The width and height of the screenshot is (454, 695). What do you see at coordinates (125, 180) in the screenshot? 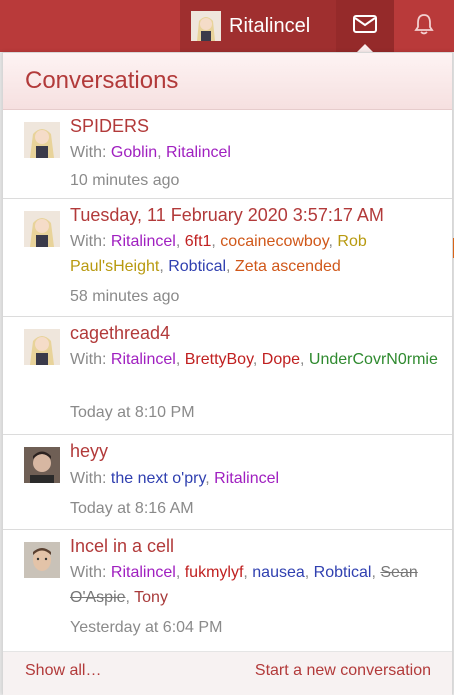
I see `conversation-time: 10 minutes ago` at bounding box center [125, 180].